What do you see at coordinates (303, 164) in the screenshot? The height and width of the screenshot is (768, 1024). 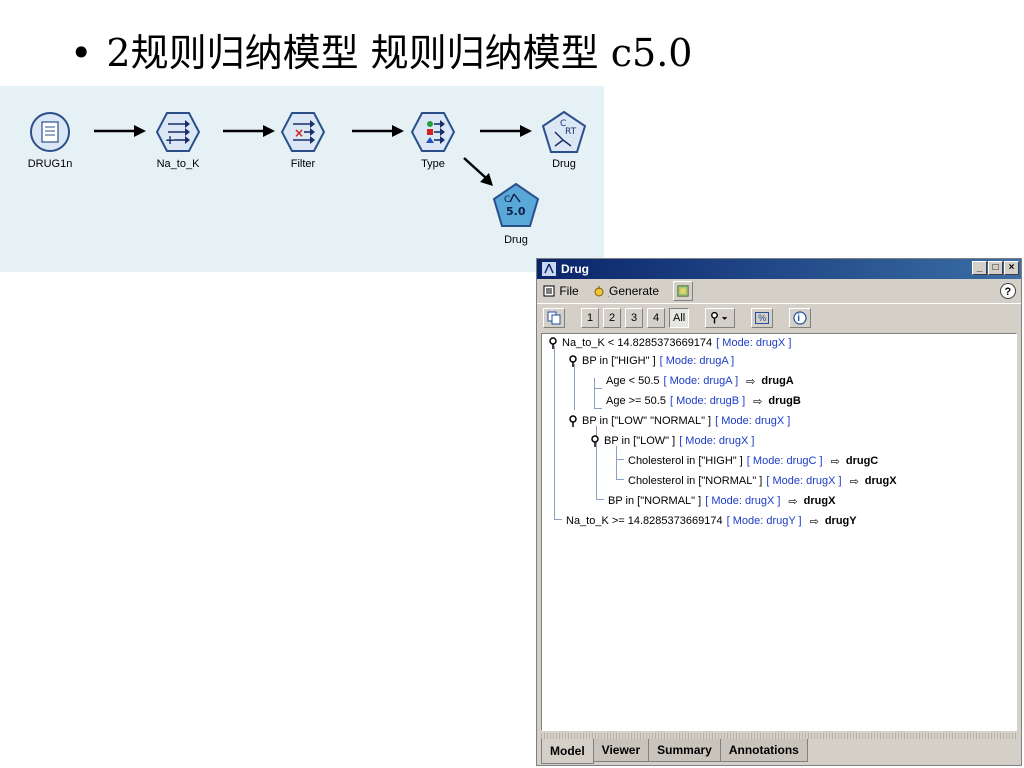 I see `node-label: Filter` at bounding box center [303, 164].